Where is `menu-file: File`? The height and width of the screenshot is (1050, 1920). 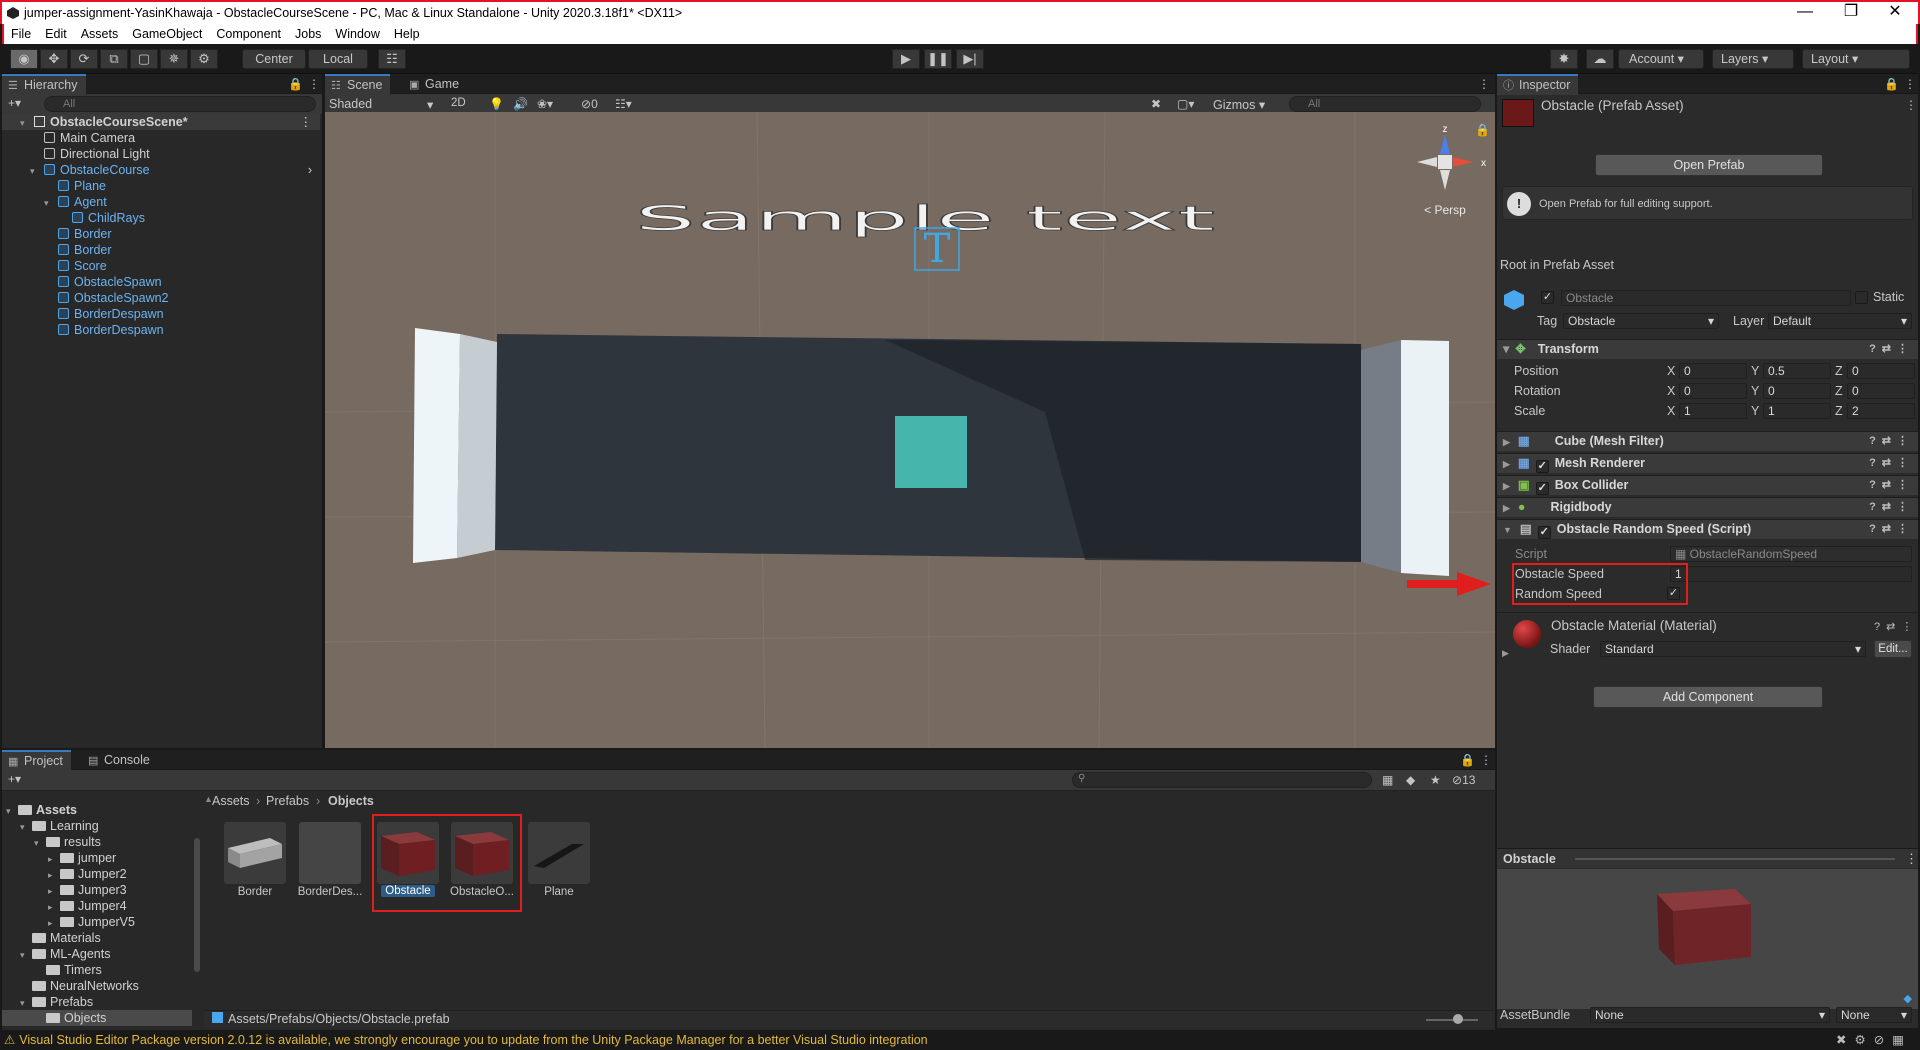 menu-file: File is located at coordinates (21, 34).